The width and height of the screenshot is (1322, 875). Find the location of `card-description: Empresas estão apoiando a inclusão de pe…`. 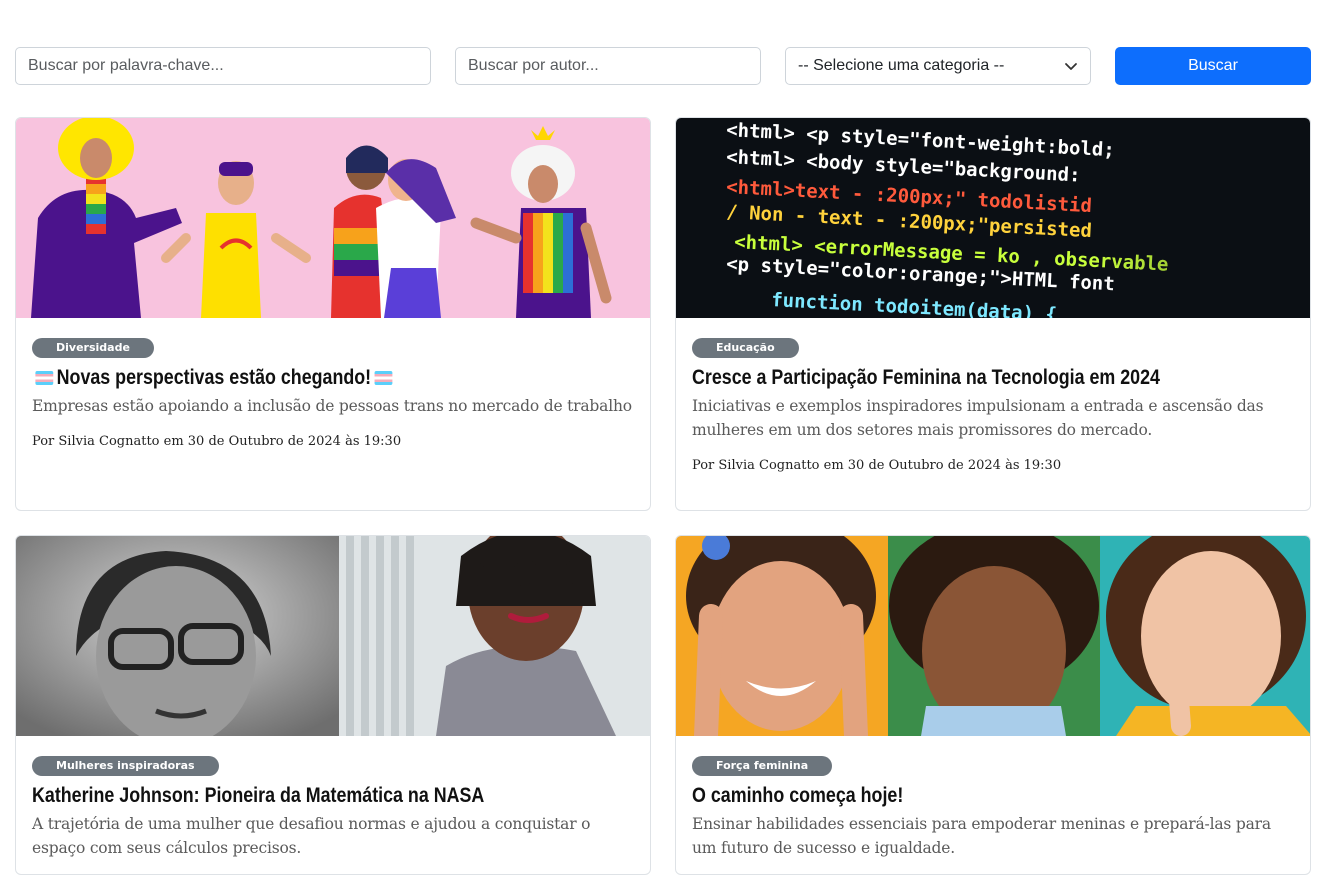

card-description: Empresas estão apoiando a inclusão de pe… is located at coordinates (332, 406).